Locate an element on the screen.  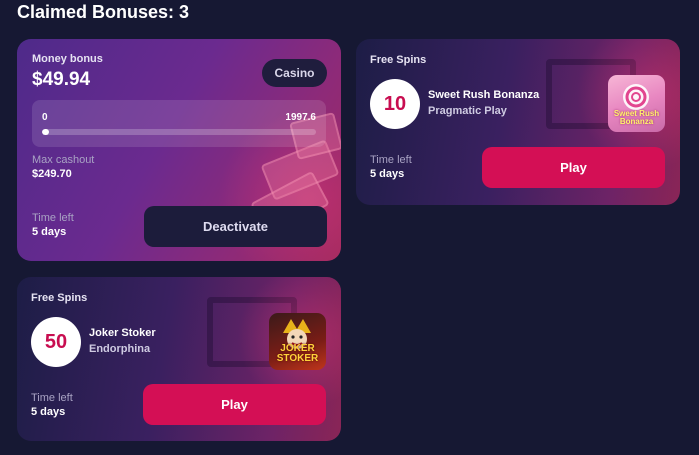
max-cashout-label: Max cashout is located at coordinates (63, 160).